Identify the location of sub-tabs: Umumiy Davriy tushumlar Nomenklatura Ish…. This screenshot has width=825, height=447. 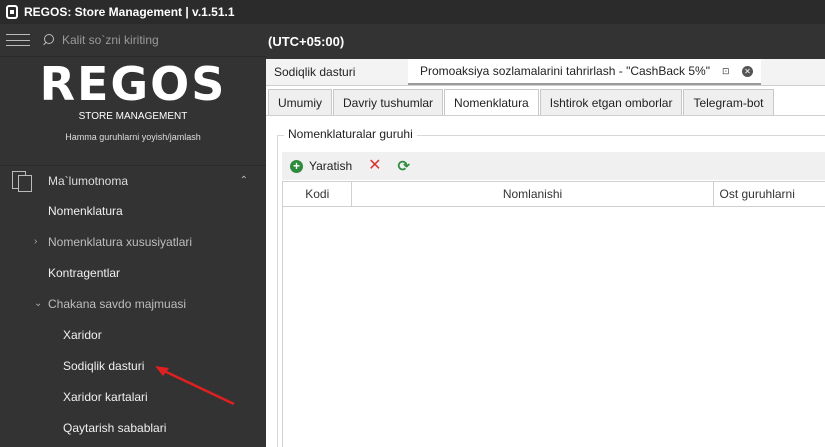
(545, 102).